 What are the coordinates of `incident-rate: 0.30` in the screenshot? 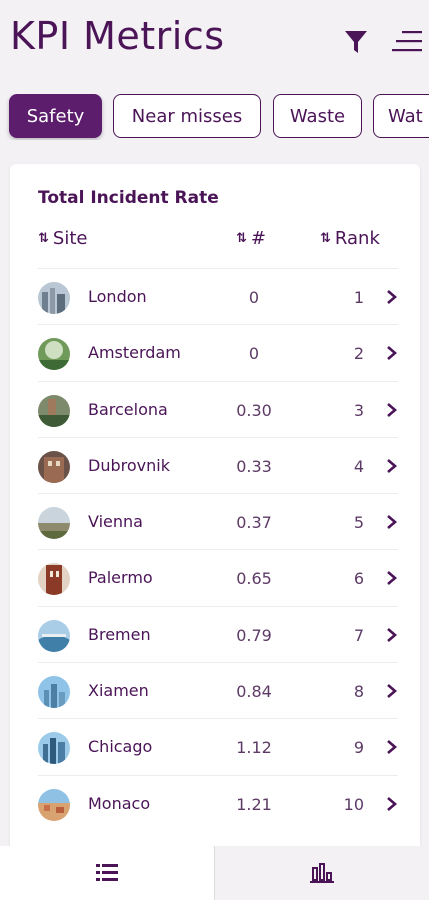 It's located at (254, 410).